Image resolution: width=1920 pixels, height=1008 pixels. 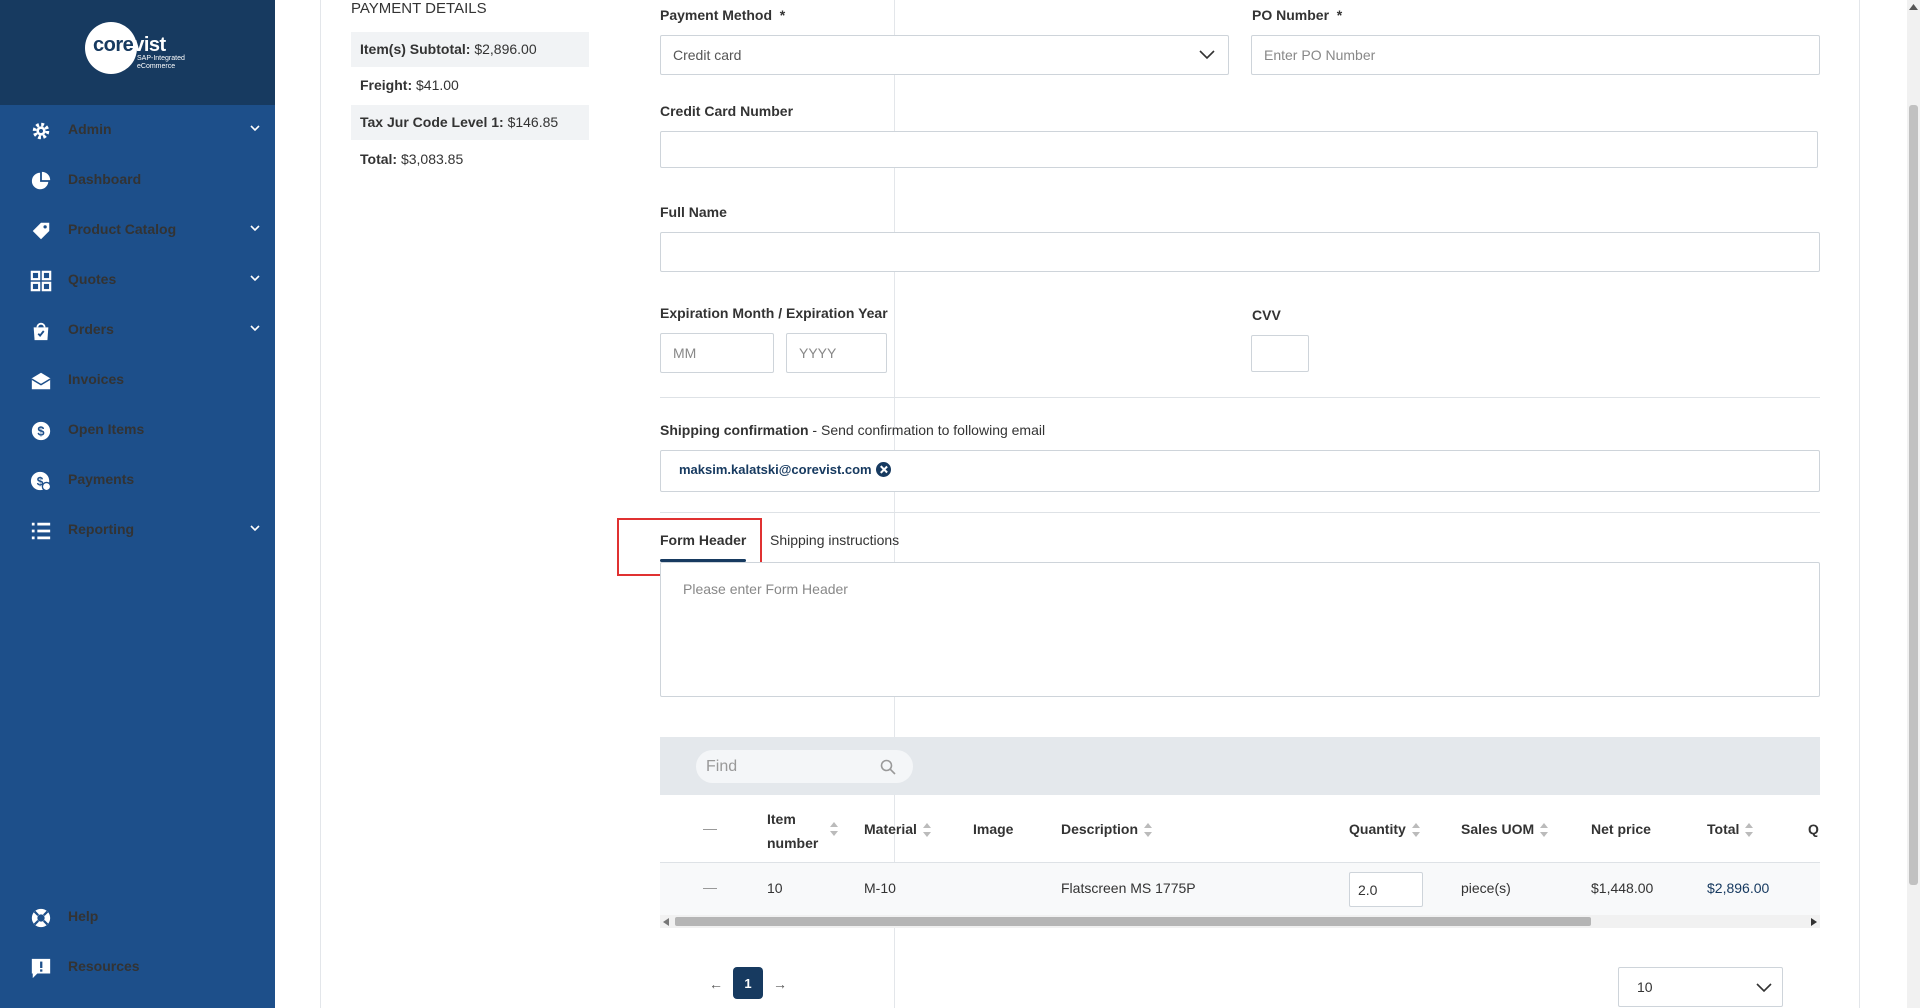 I want to click on select-all-dash, so click(x=710, y=829).